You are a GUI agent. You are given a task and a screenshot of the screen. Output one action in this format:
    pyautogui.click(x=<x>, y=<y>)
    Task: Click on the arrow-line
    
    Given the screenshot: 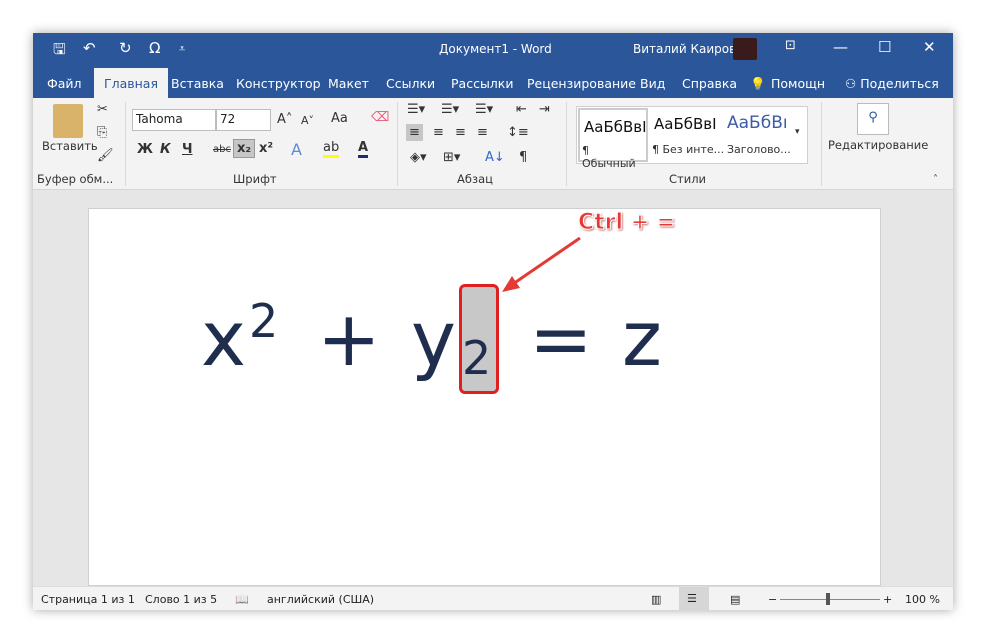 What is the action you would take?
    pyautogui.click(x=545, y=262)
    